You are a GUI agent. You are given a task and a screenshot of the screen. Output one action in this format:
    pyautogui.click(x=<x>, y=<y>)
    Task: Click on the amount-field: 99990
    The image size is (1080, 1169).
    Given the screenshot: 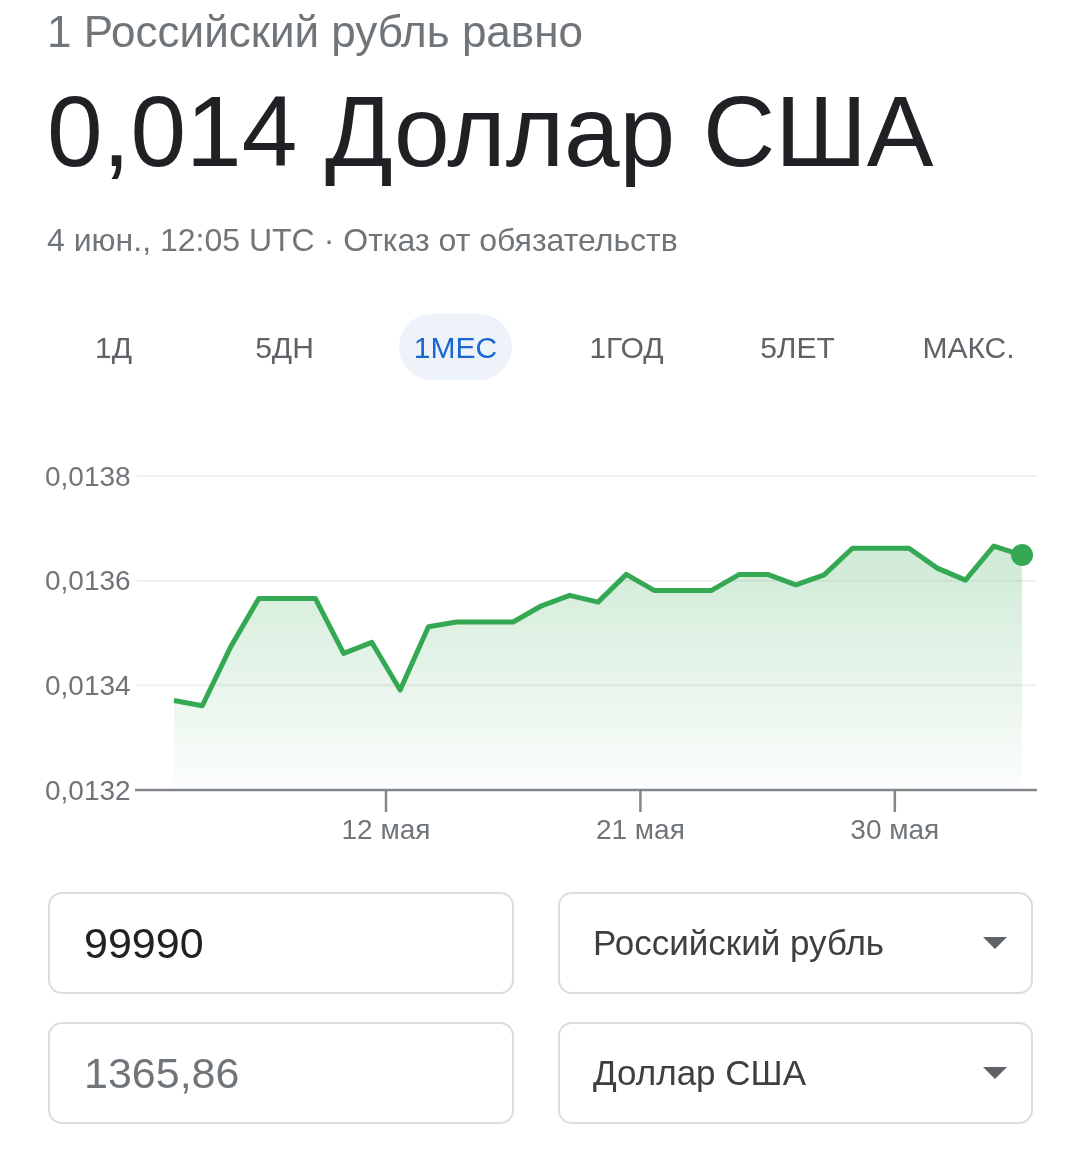 What is the action you would take?
    pyautogui.click(x=281, y=943)
    